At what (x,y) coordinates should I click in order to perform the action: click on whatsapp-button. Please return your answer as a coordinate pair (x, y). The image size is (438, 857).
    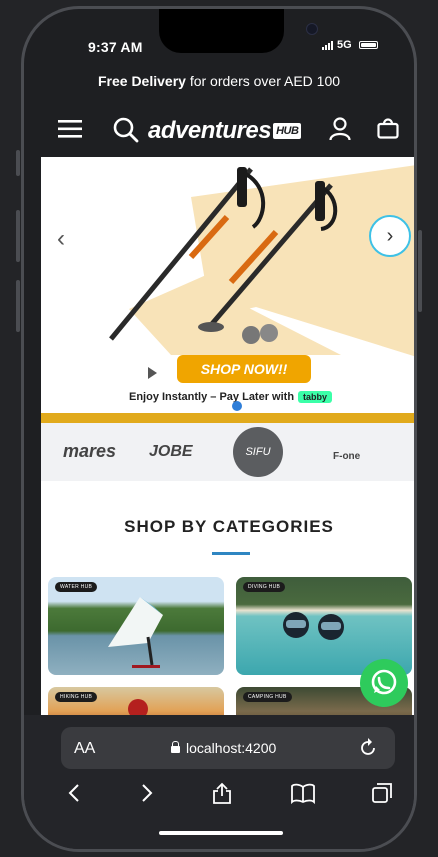
    Looking at the image, I should click on (384, 683).